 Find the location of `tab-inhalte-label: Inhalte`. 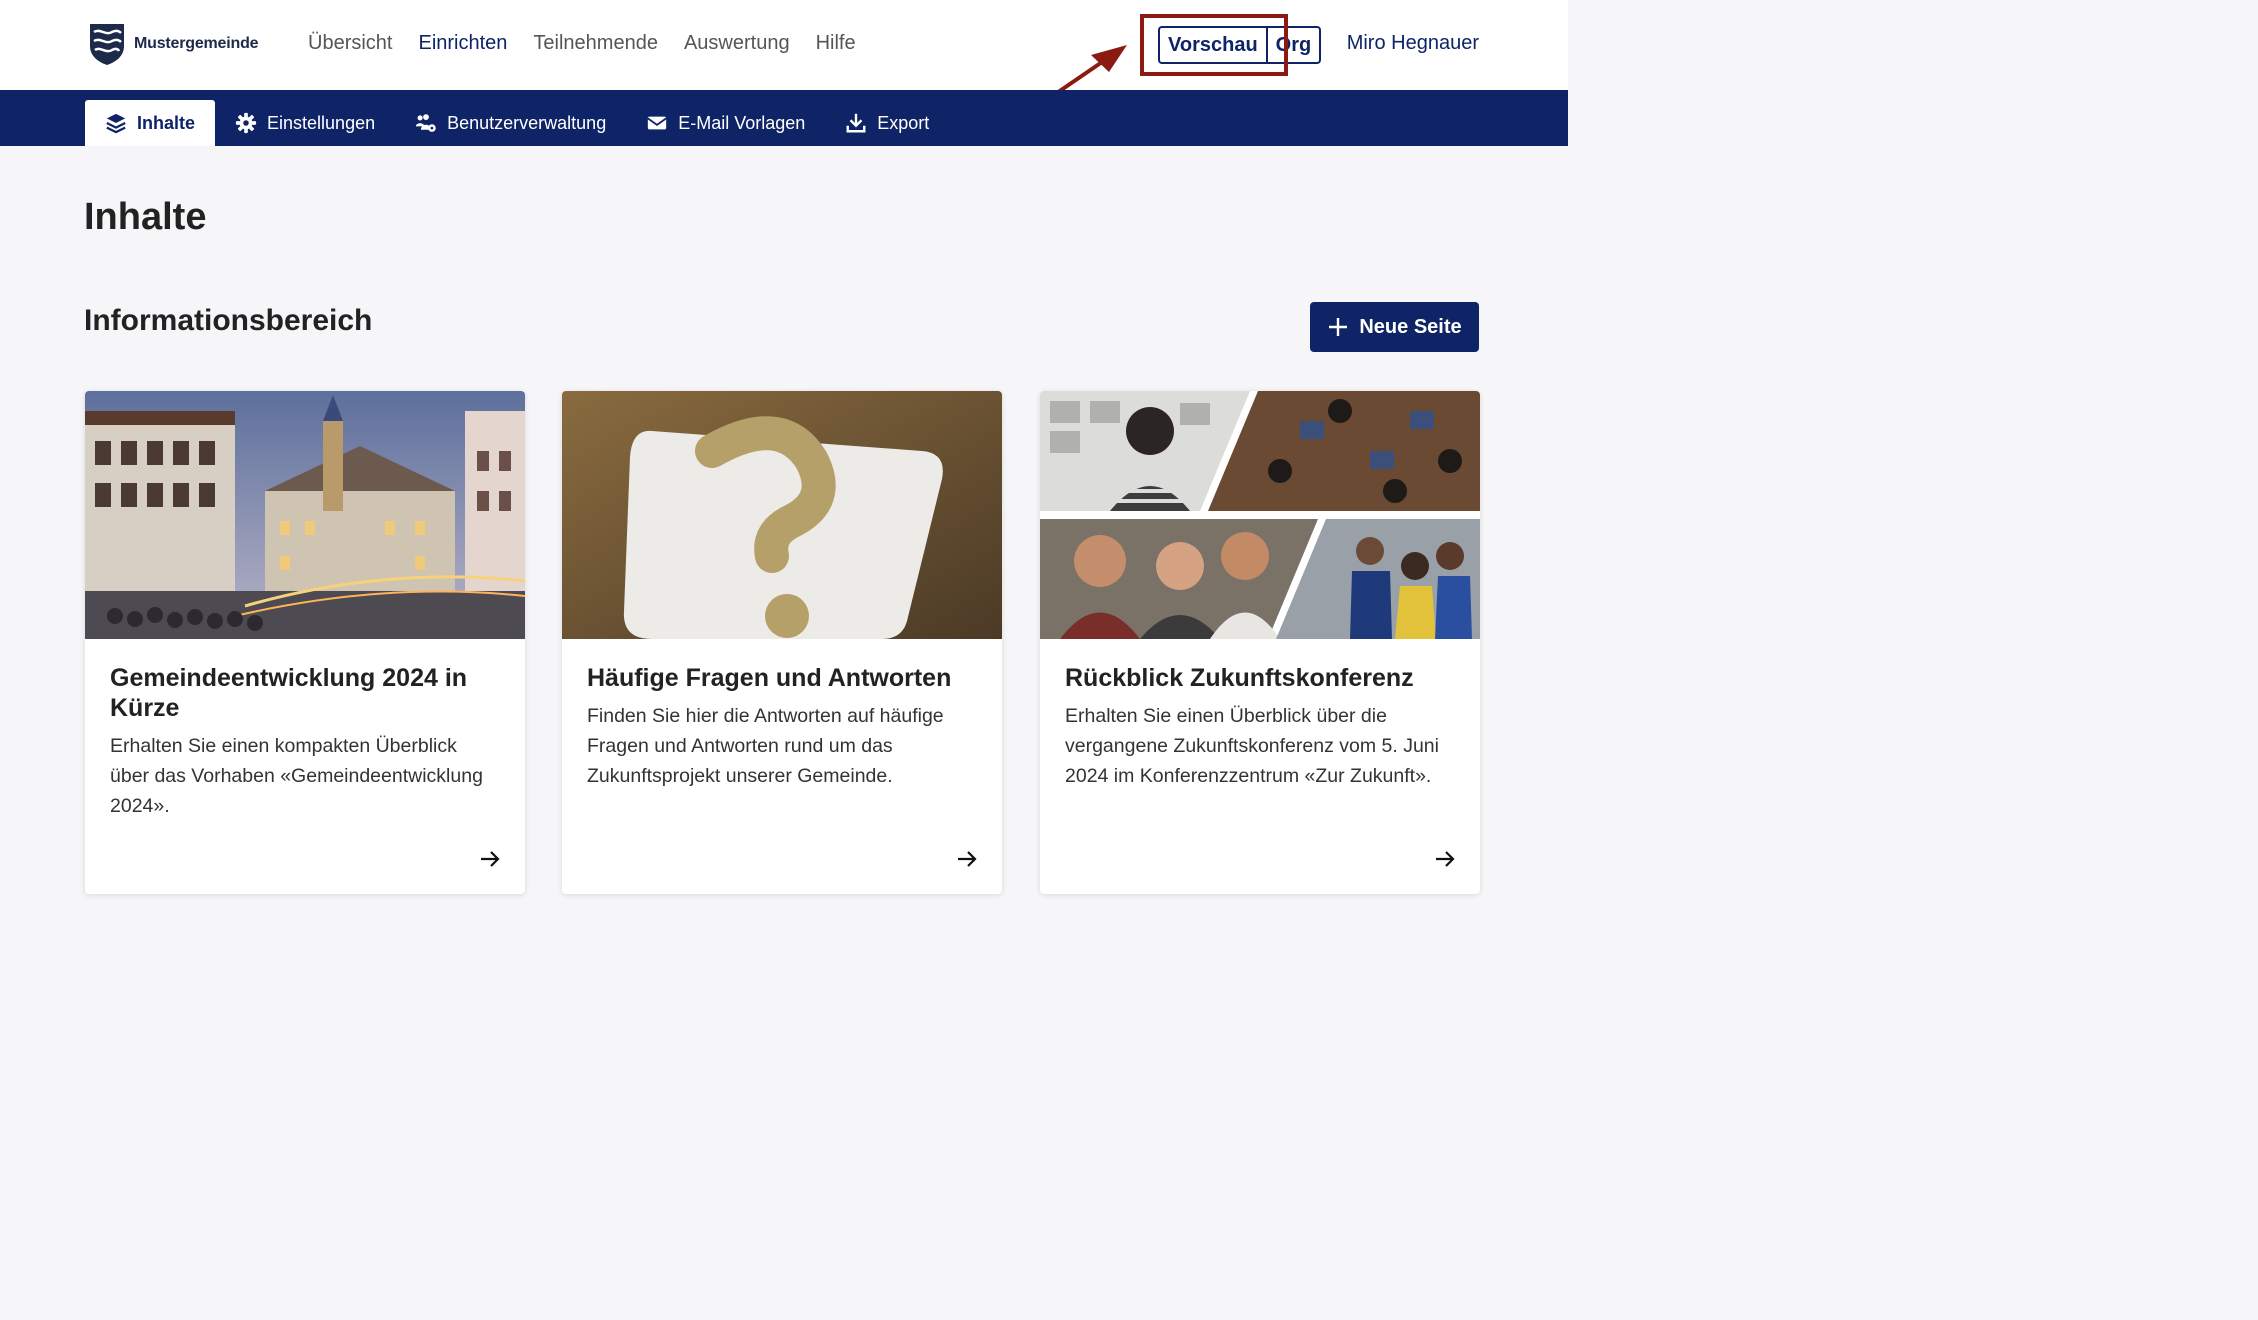

tab-inhalte-label: Inhalte is located at coordinates (166, 122).